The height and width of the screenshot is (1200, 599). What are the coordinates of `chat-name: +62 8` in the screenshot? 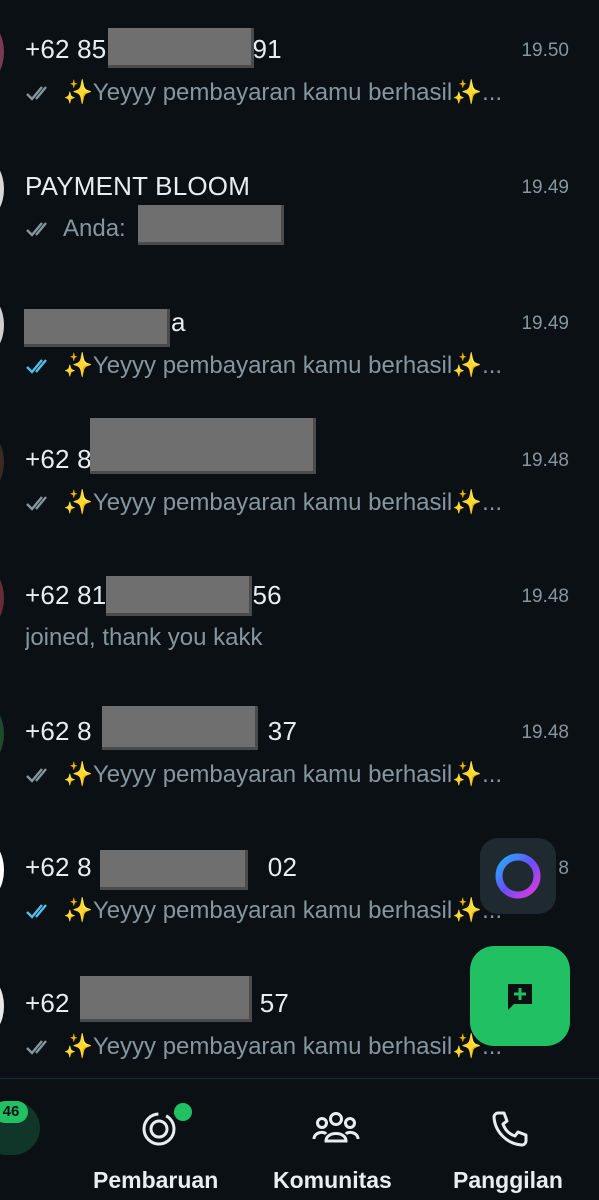 It's located at (58, 459).